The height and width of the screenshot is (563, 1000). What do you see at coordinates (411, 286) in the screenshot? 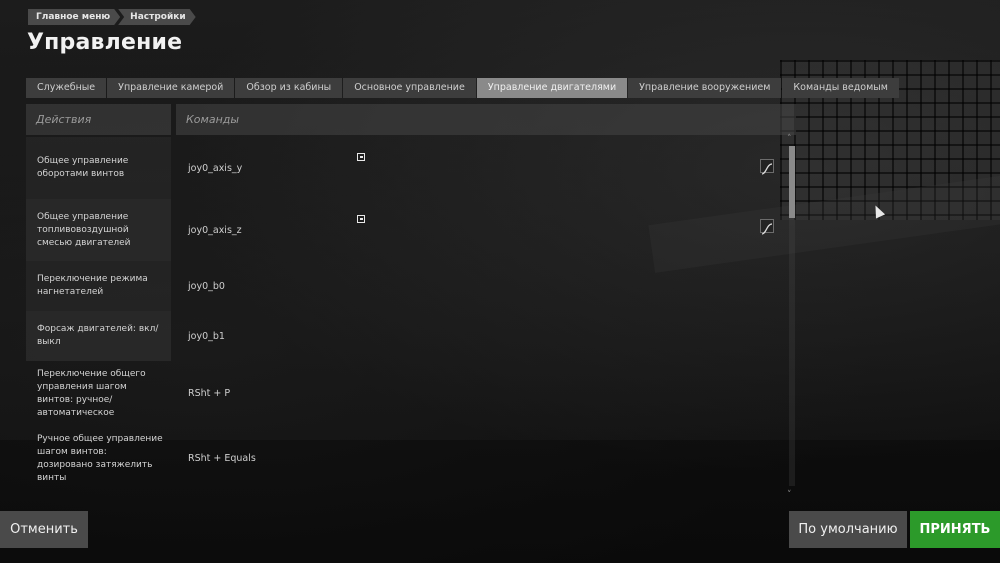
I see `table-row: Переключение режима нагнетателей joy0_b0` at bounding box center [411, 286].